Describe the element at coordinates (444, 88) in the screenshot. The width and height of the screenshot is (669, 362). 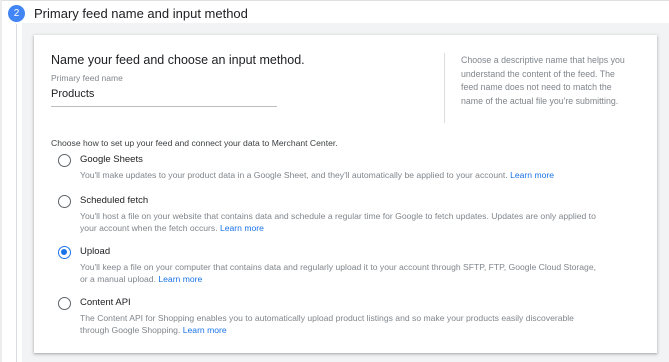
I see `vertical-divider` at that location.